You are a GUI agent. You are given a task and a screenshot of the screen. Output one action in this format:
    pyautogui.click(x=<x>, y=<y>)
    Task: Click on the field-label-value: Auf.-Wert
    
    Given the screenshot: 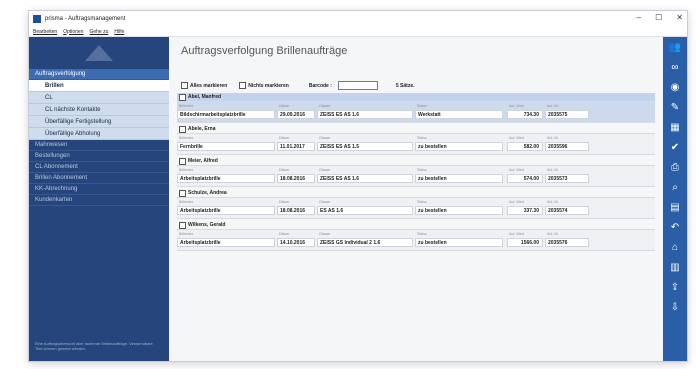 What is the action you would take?
    pyautogui.click(x=516, y=138)
    